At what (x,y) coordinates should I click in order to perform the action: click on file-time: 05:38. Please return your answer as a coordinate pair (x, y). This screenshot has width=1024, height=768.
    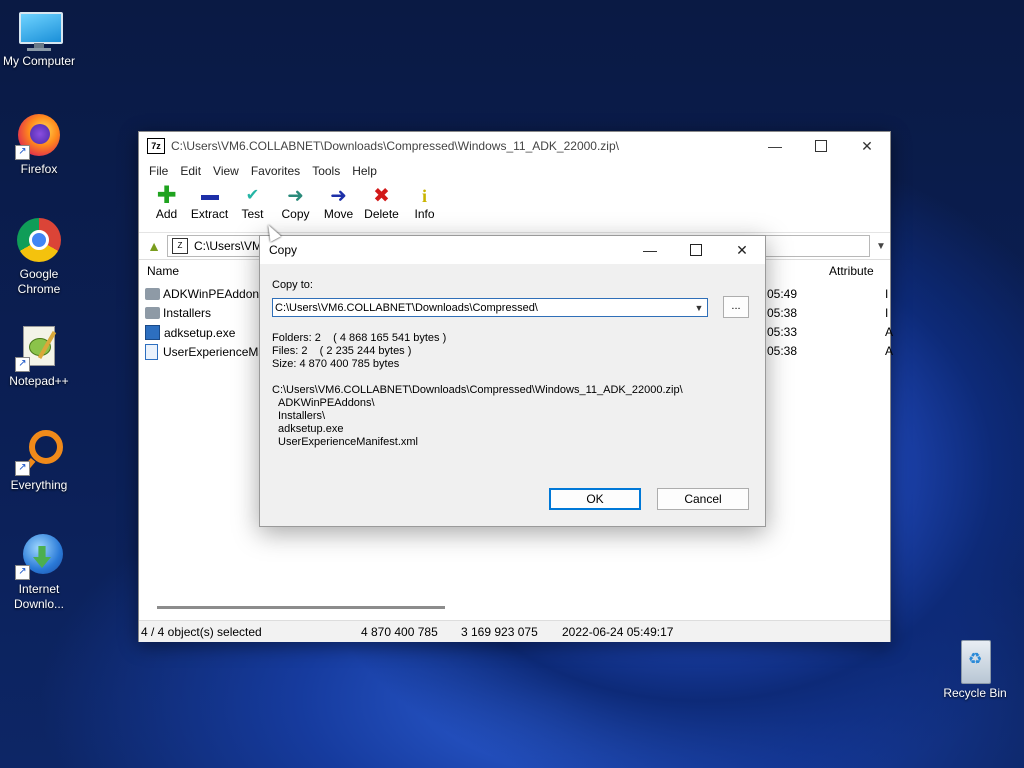
    Looking at the image, I should click on (782, 313).